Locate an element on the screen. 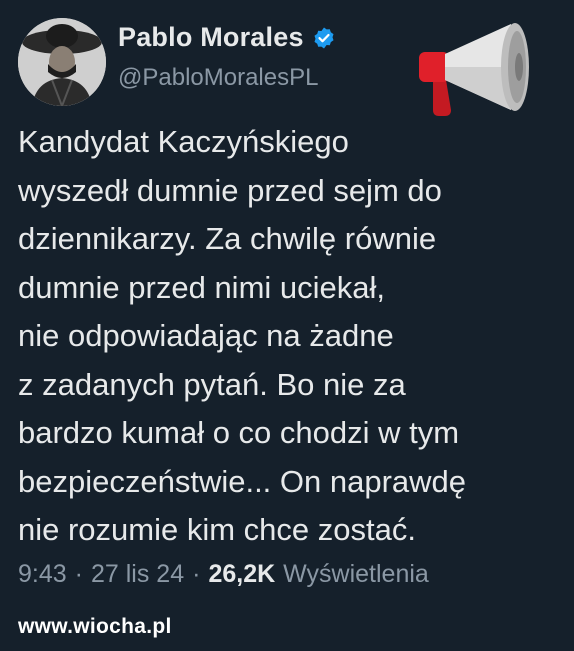 The height and width of the screenshot is (651, 574). tweet-meta: 9:43 · 27 lis 24 · 26,2K Wyświetlenia is located at coordinates (223, 574).